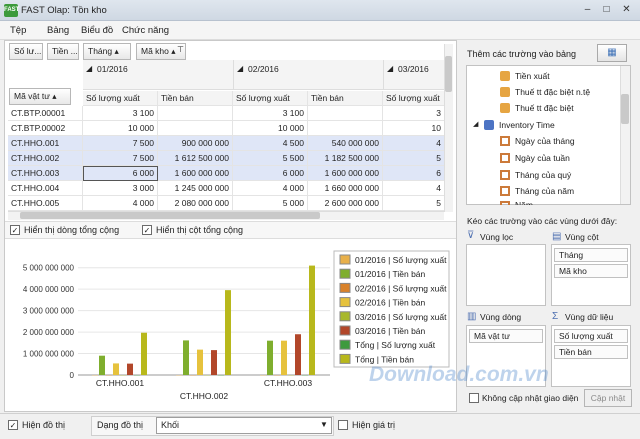 The height and width of the screenshot is (439, 640). I want to click on layout-icon: ▦, so click(612, 53).